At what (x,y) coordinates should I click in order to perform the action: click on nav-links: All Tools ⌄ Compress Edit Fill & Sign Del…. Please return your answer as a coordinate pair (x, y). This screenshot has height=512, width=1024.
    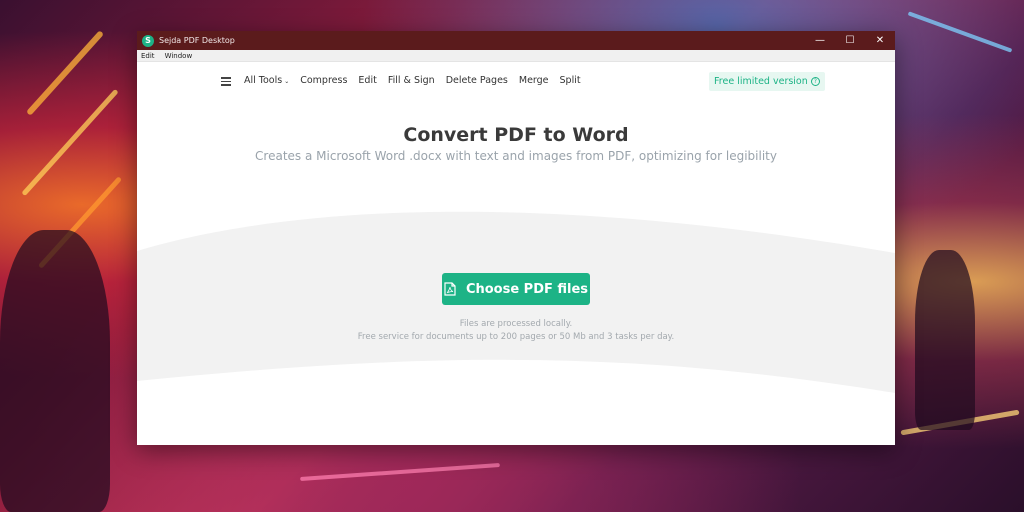
    Looking at the image, I should click on (418, 80).